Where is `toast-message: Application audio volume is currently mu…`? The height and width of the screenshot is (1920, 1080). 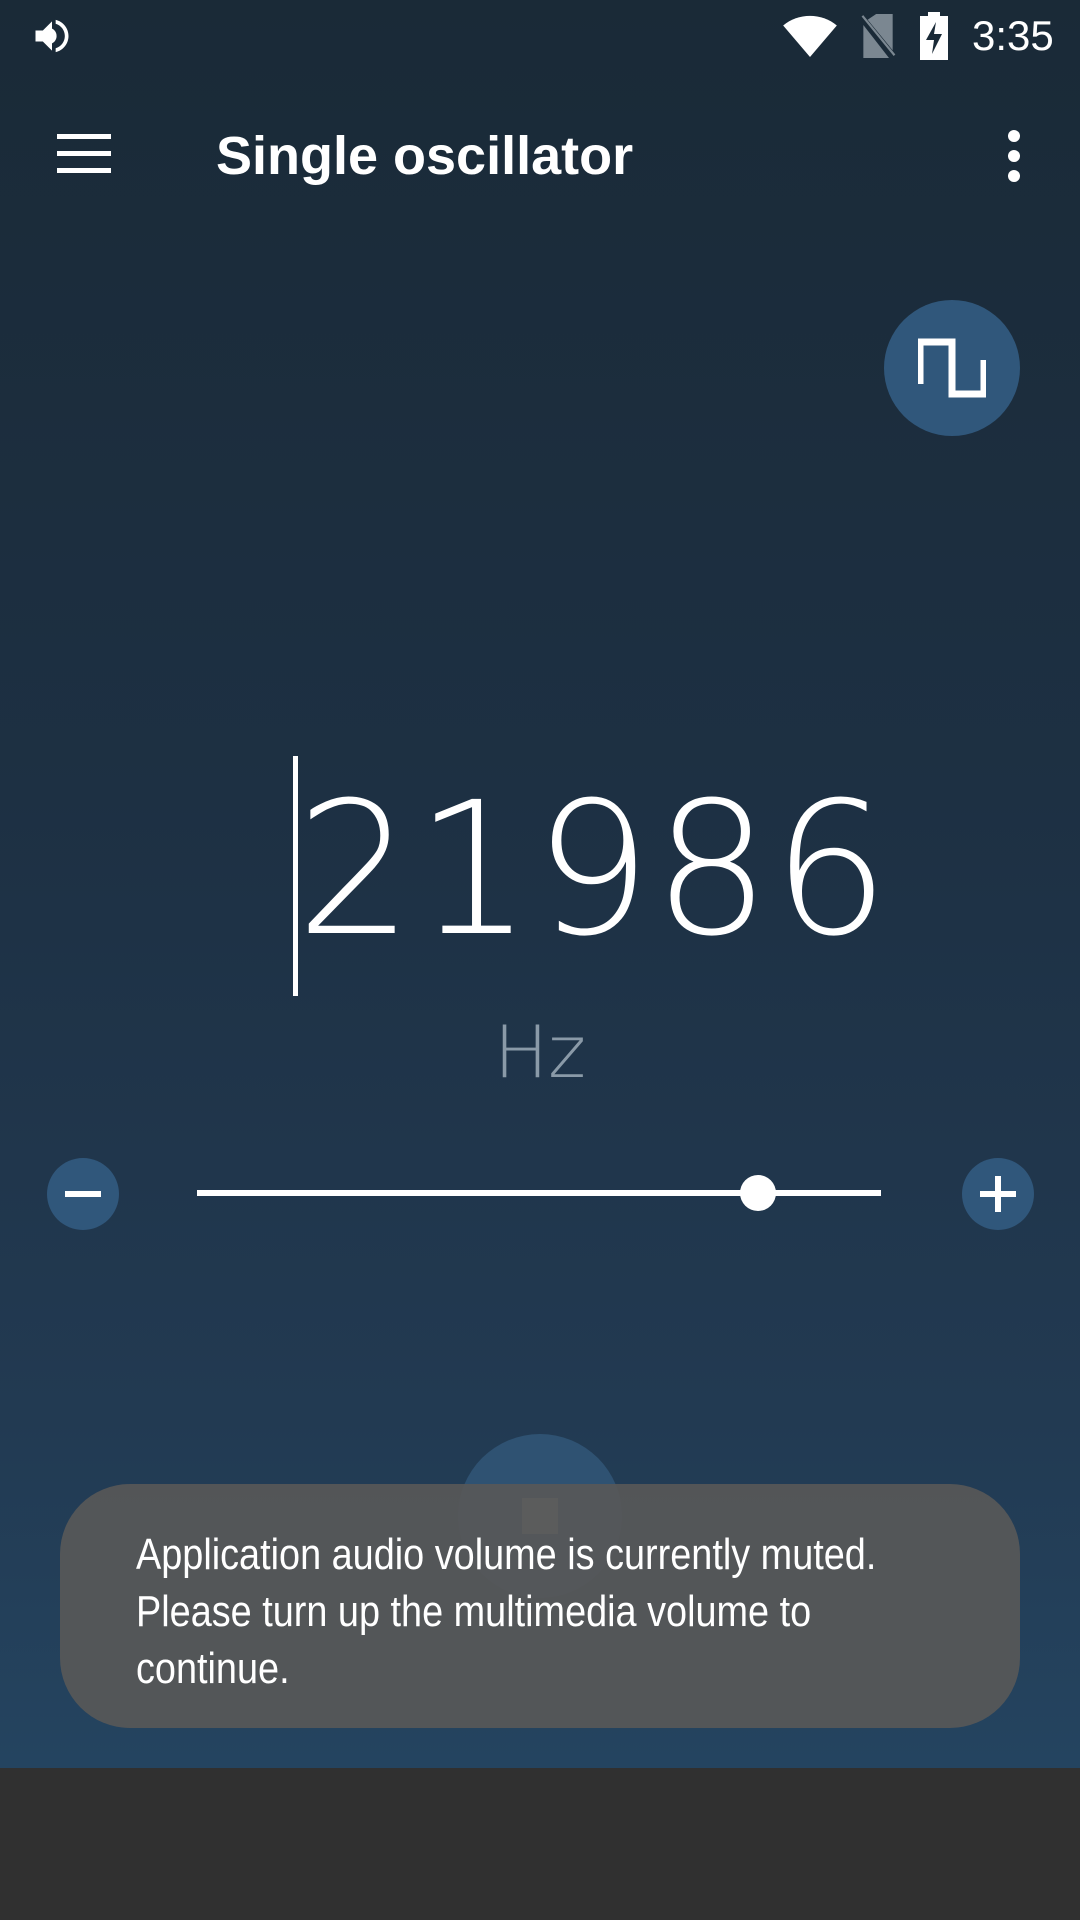
toast-message: Application audio volume is currently mu… is located at coordinates (540, 1606).